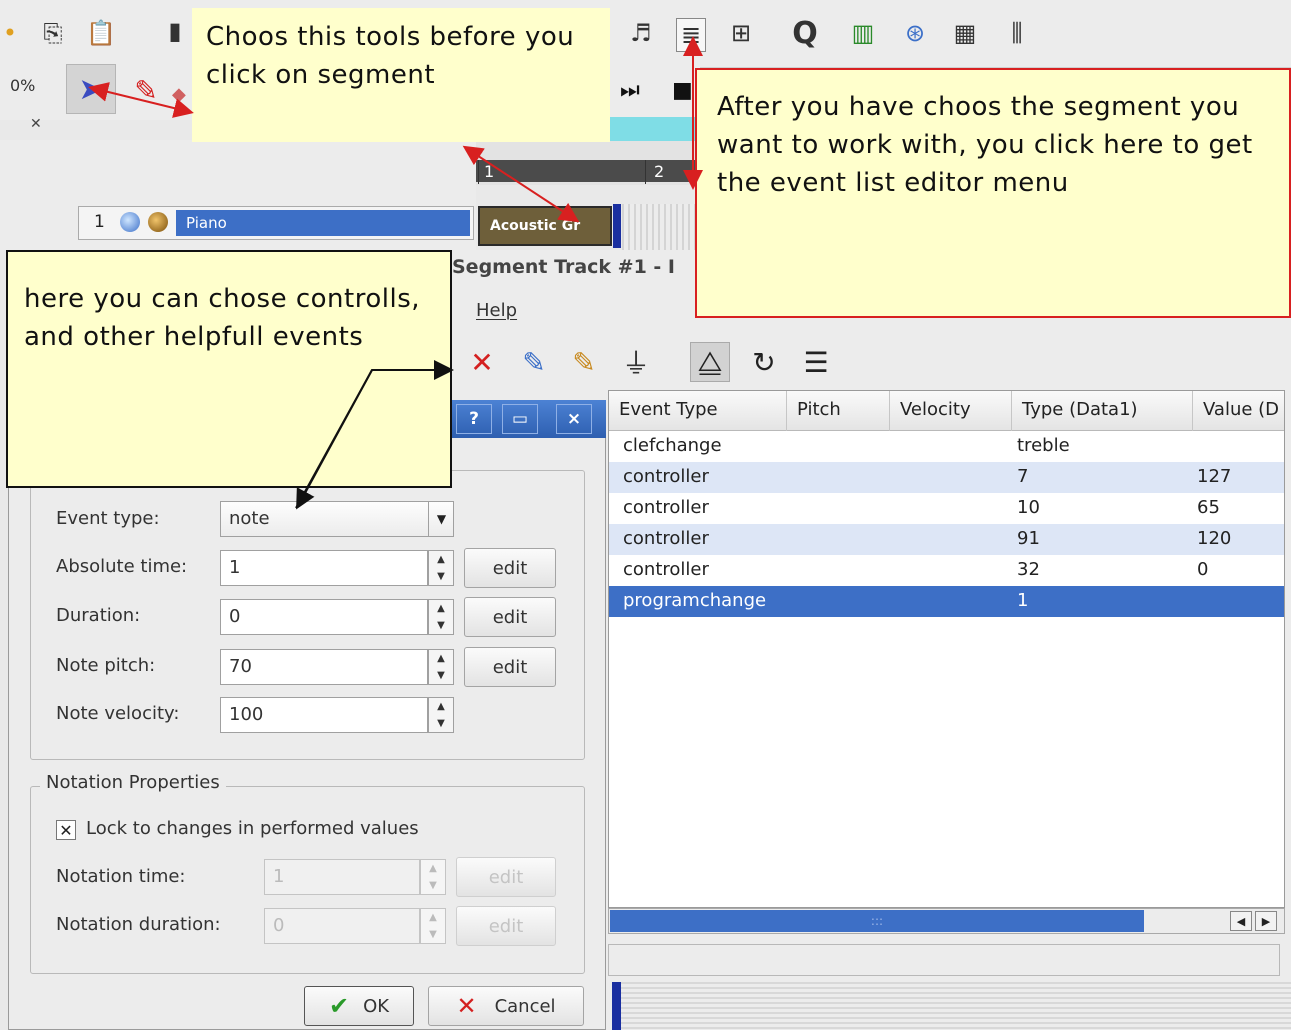  Describe the element at coordinates (182, 94) in the screenshot. I see `eraser-tool-icon: ◆` at that location.